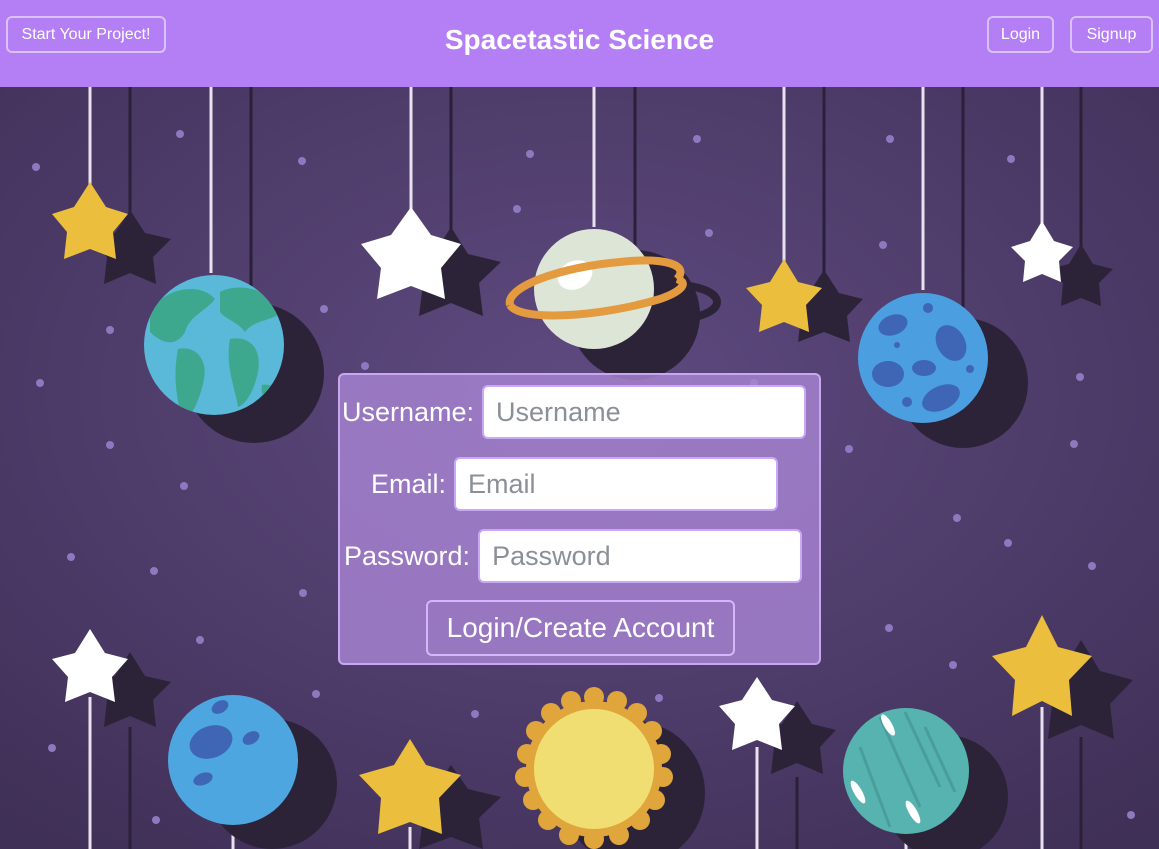  I want to click on teal-planet, so click(906, 771).